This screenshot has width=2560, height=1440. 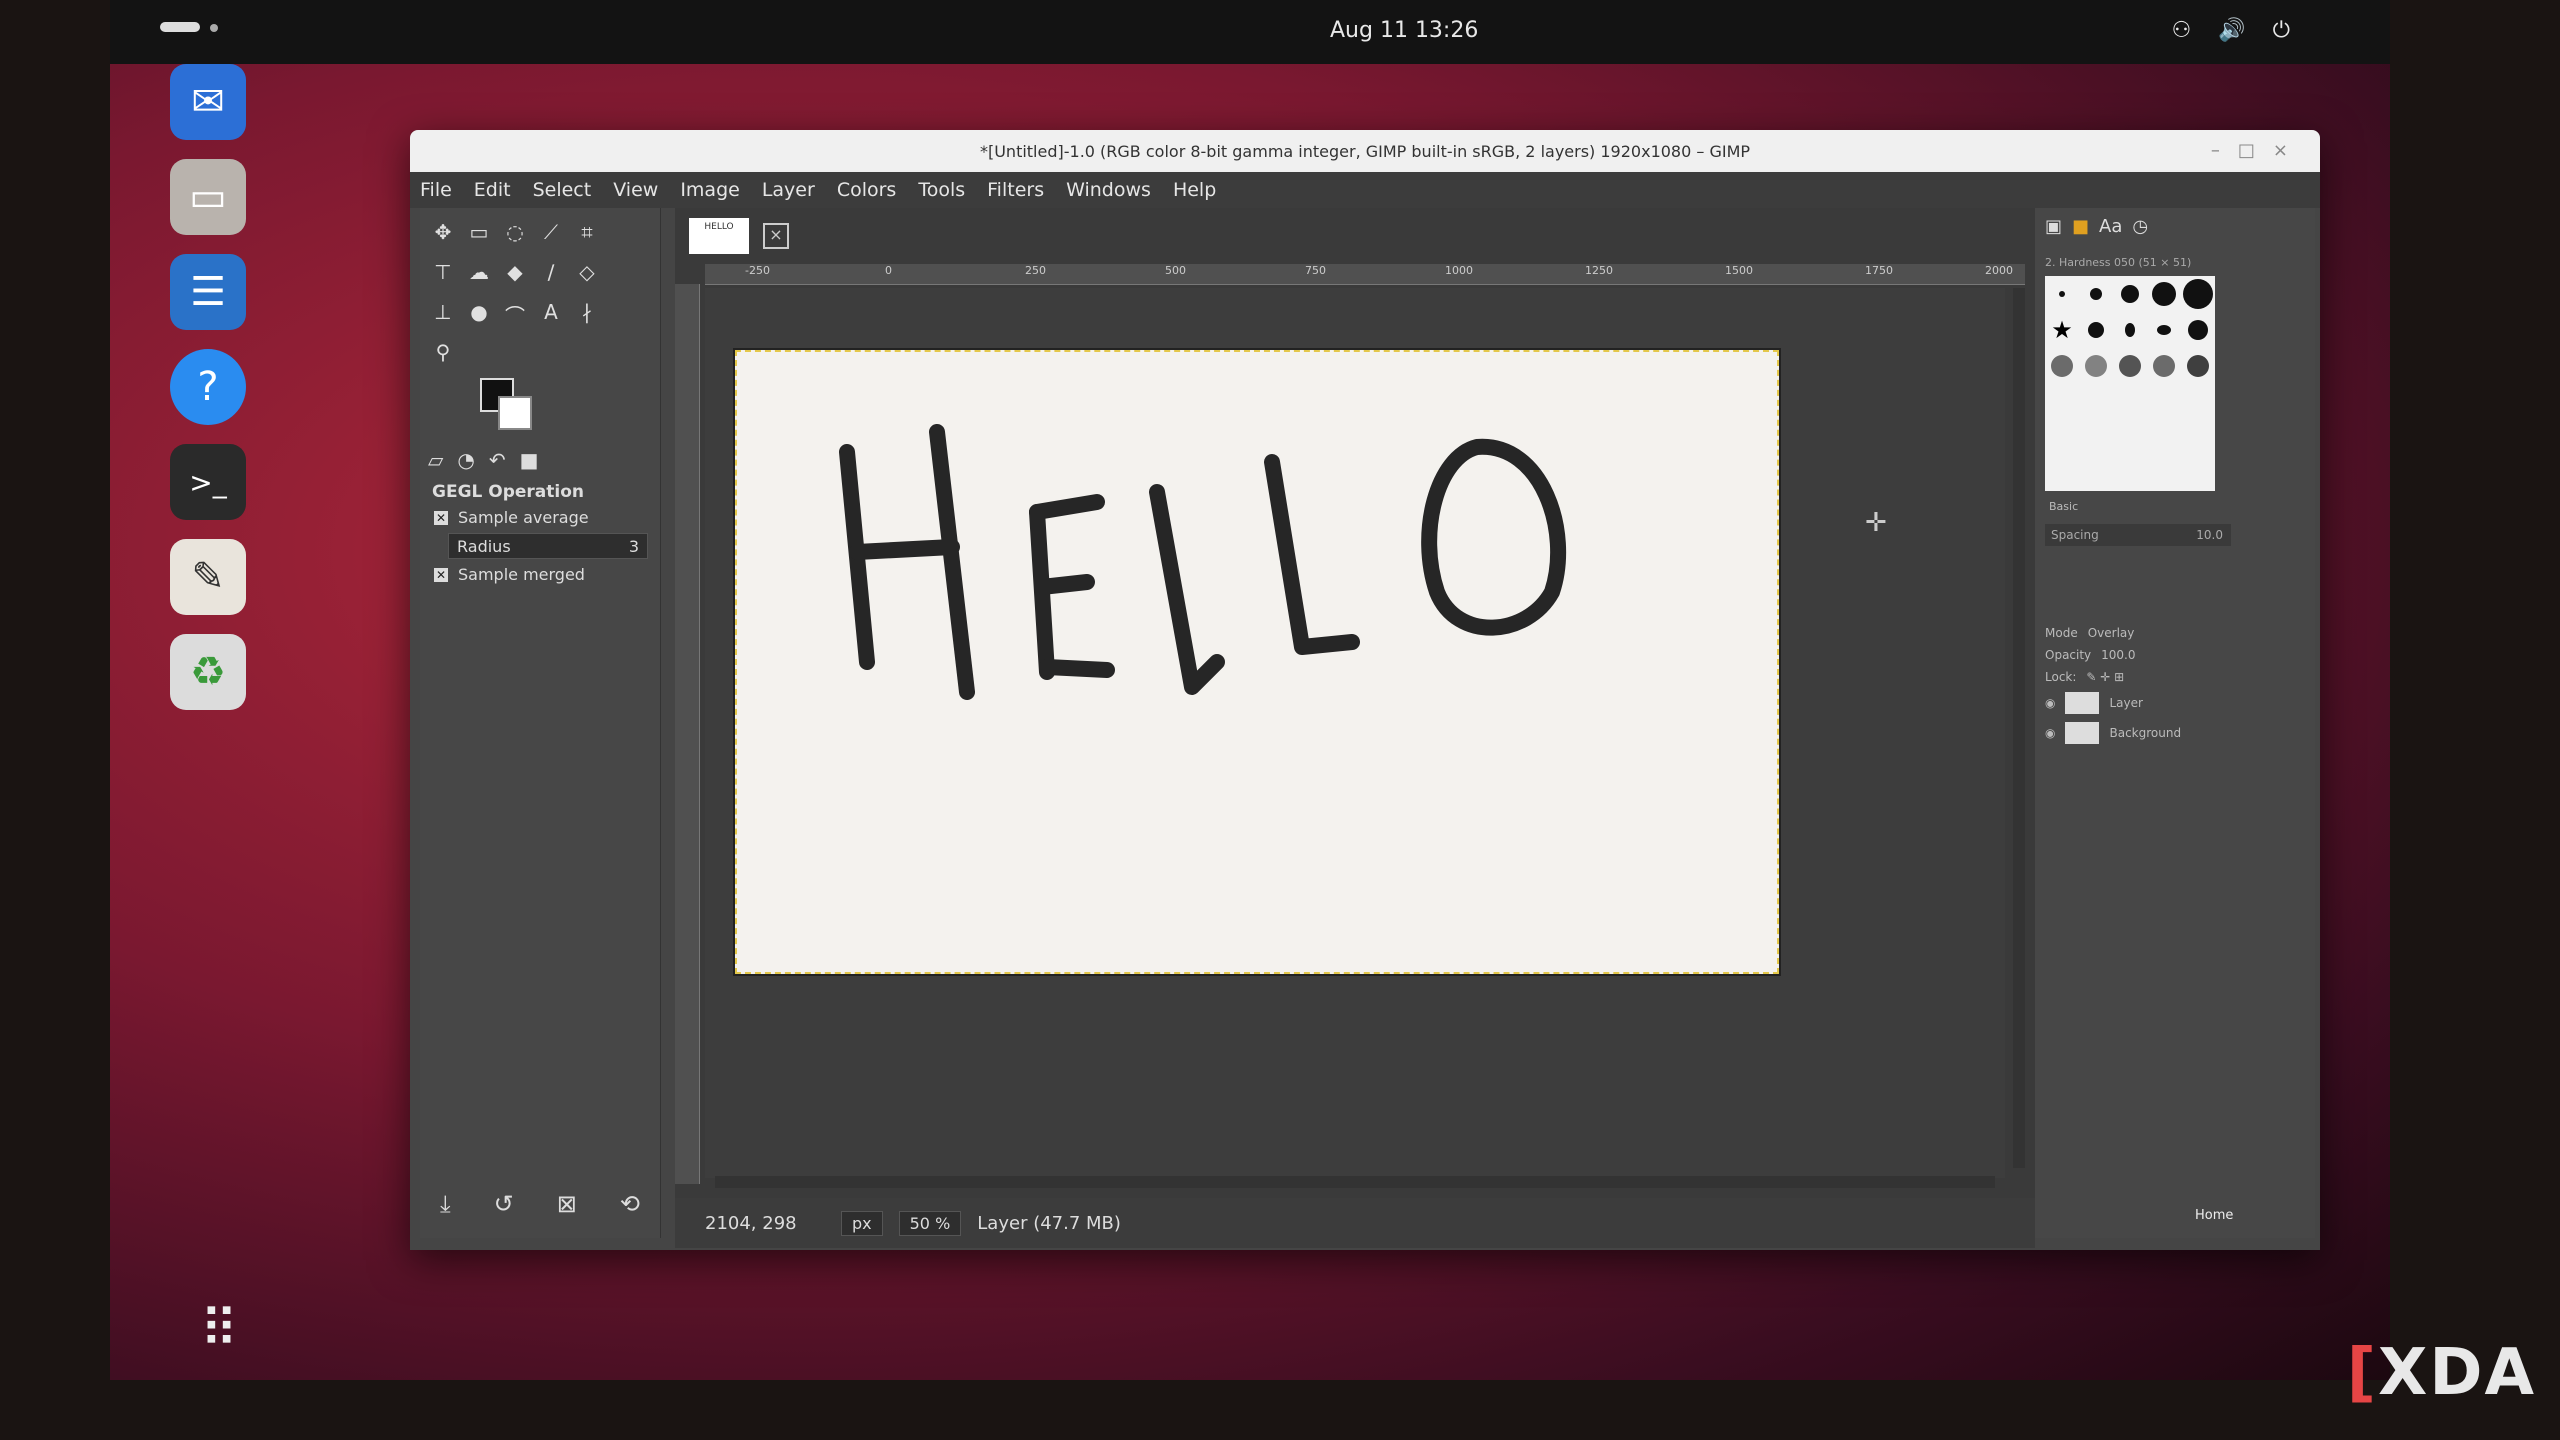 I want to click on clone-icon: ⊥, so click(x=443, y=313).